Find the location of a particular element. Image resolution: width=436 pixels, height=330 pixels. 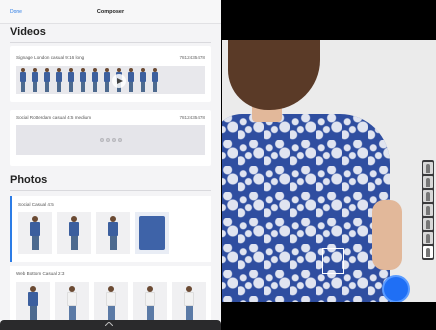

chevron-up-icon is located at coordinates (109, 324).